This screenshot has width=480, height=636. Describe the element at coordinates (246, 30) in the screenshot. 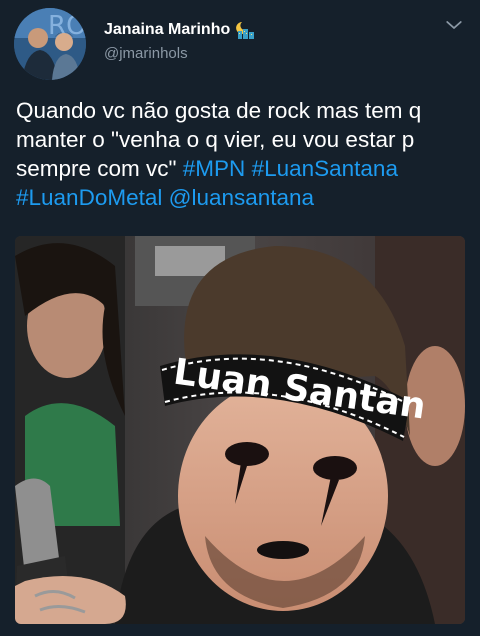

I see `night-city-emoji-icon` at that location.